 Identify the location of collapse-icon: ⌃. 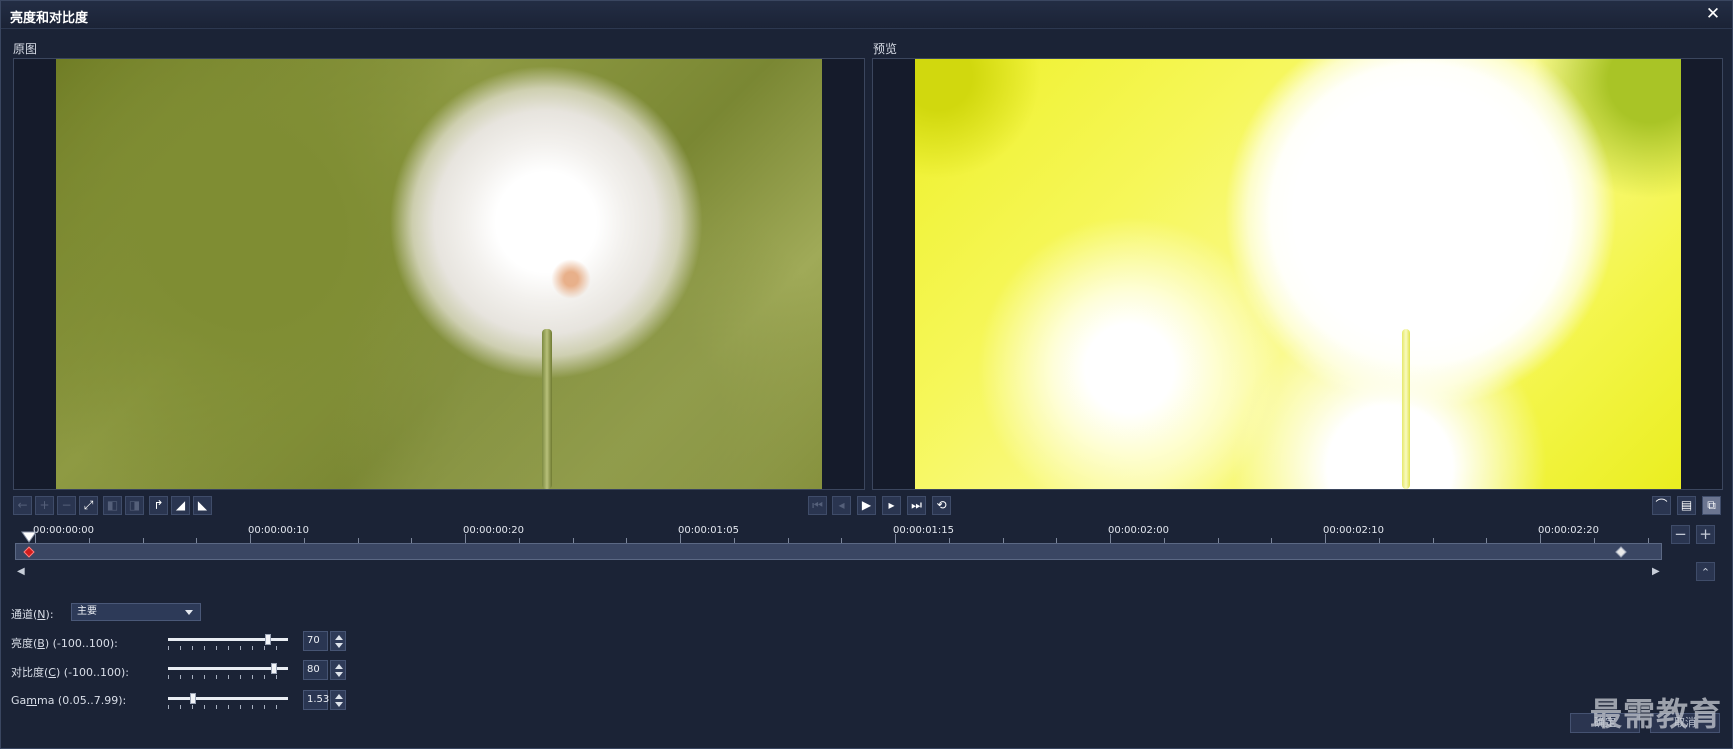
(1705, 571).